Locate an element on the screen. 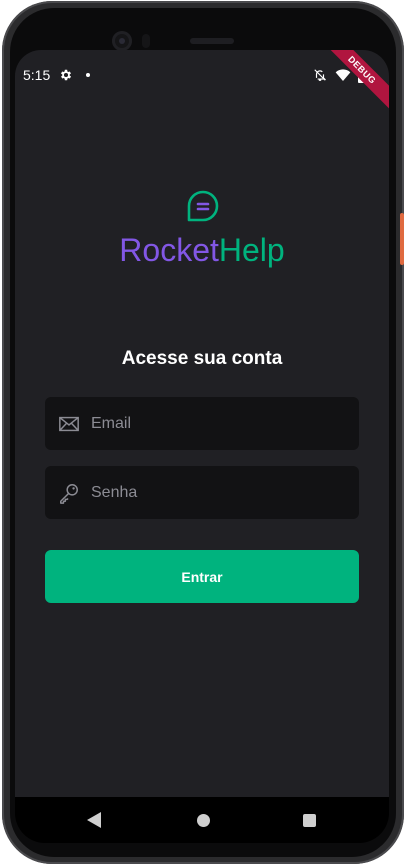 The image size is (406, 865). brand-logo-text: RocketHelp is located at coordinates (202, 250).